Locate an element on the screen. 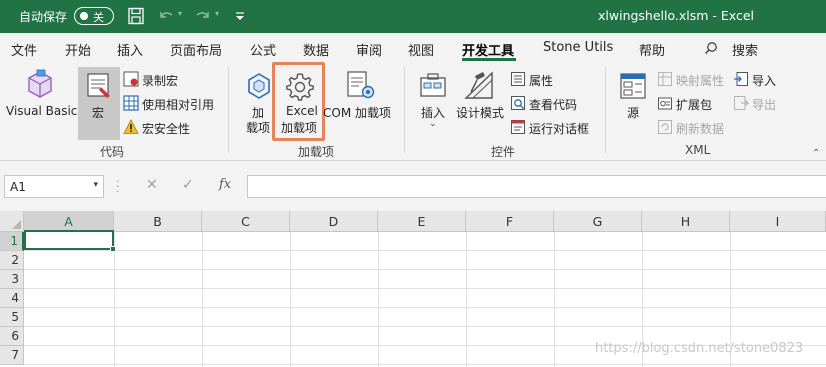  column-header-i: I is located at coordinates (778, 221).